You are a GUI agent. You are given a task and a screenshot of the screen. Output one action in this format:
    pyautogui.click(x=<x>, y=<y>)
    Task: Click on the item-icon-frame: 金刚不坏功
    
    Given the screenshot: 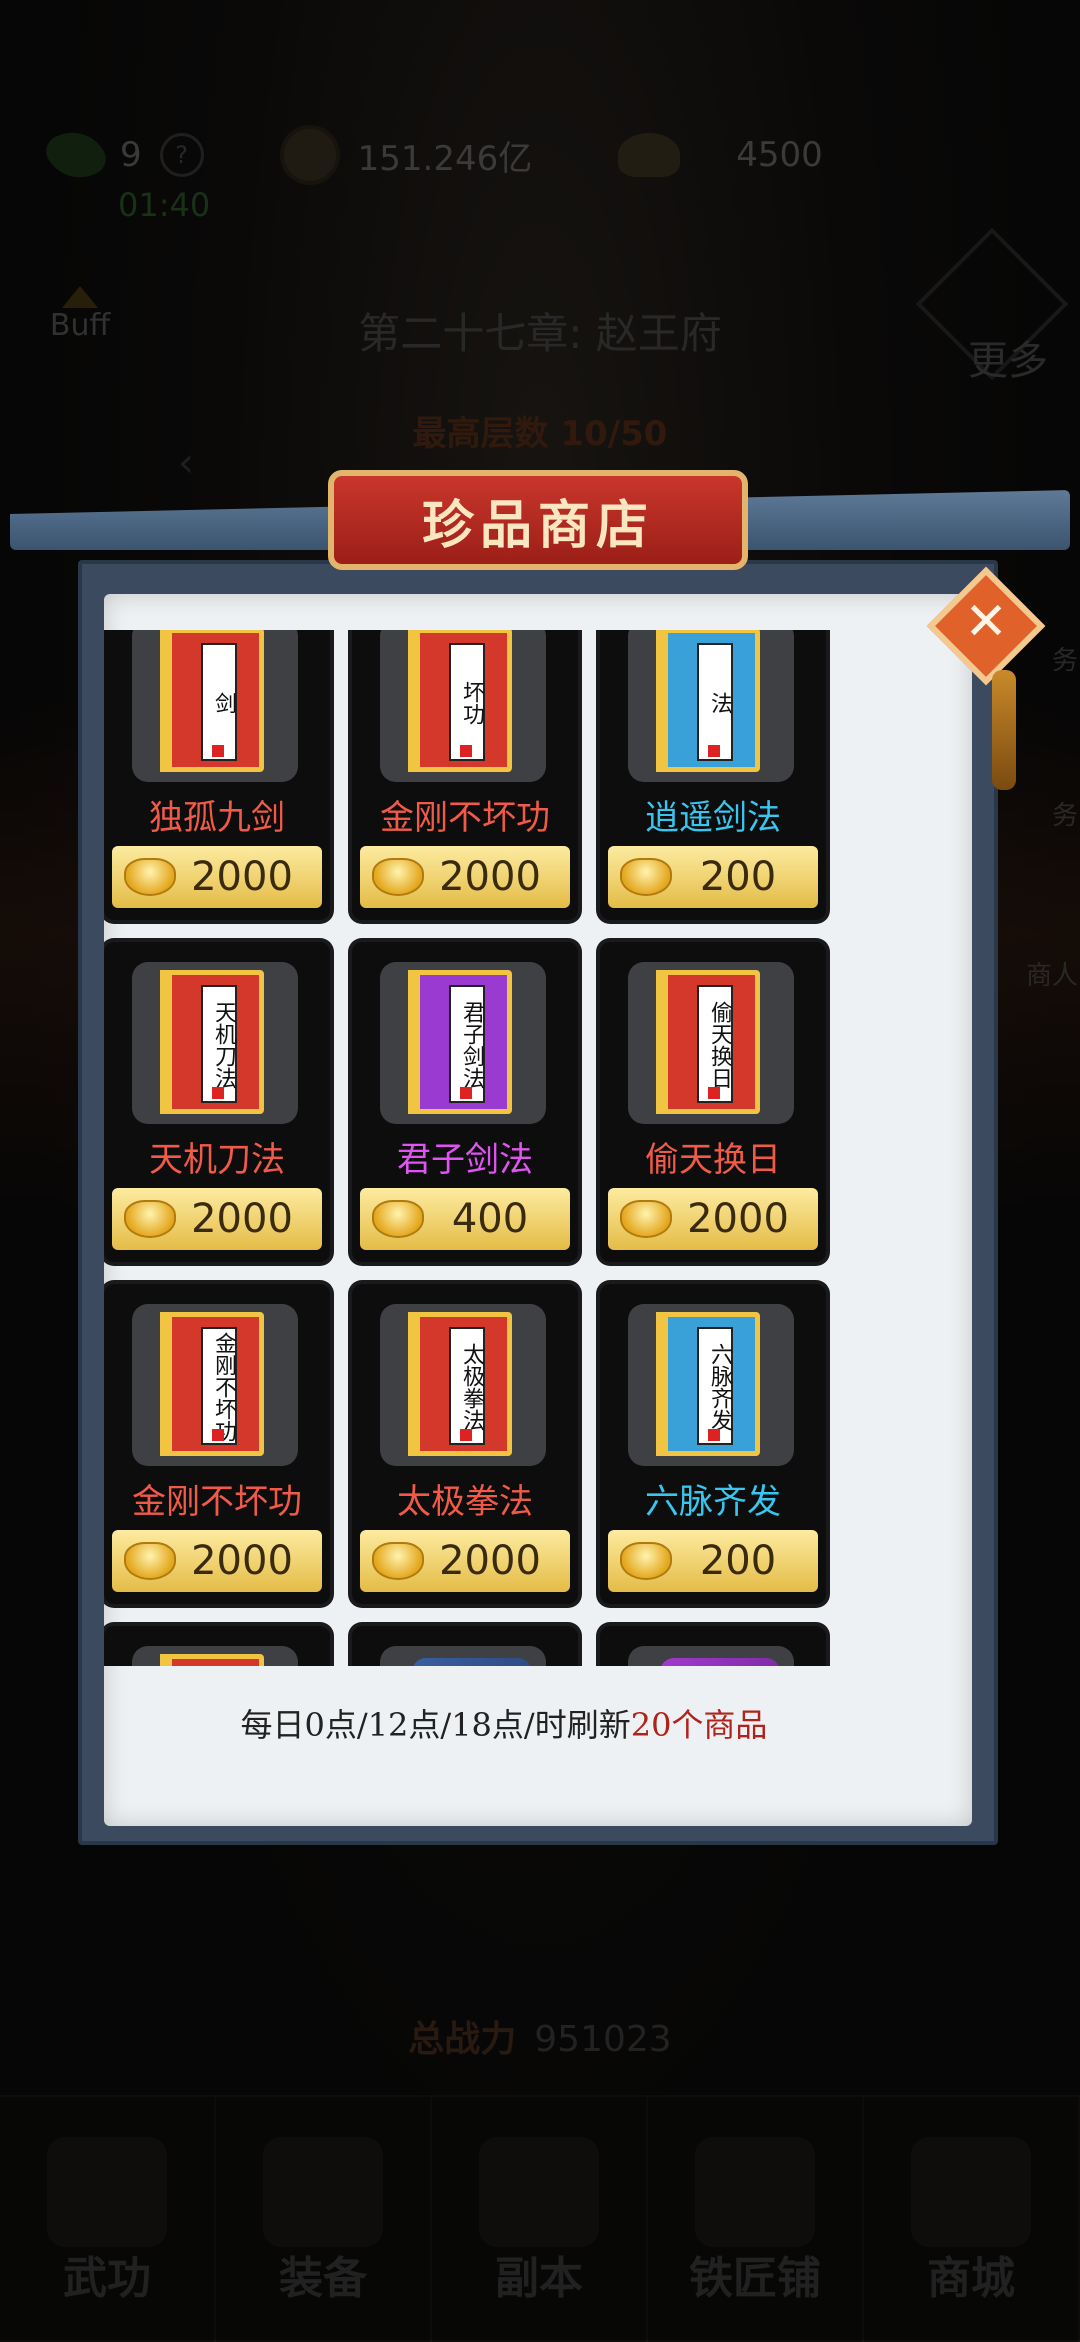 What is the action you would take?
    pyautogui.click(x=215, y=1385)
    